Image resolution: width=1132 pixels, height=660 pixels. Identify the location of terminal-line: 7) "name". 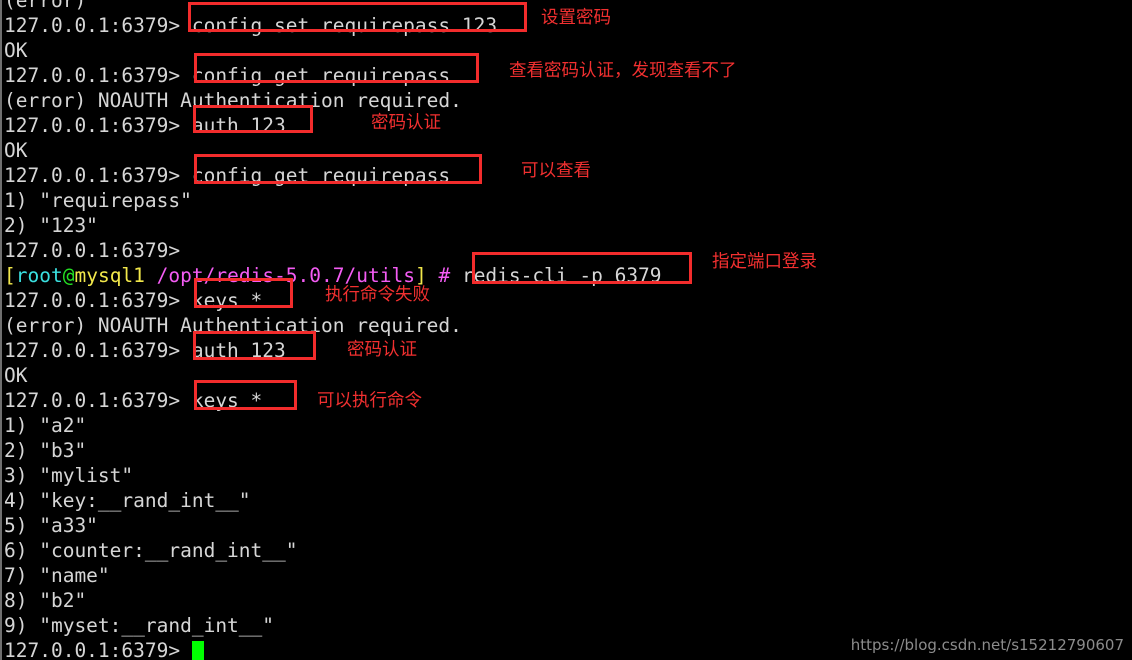
(57, 575).